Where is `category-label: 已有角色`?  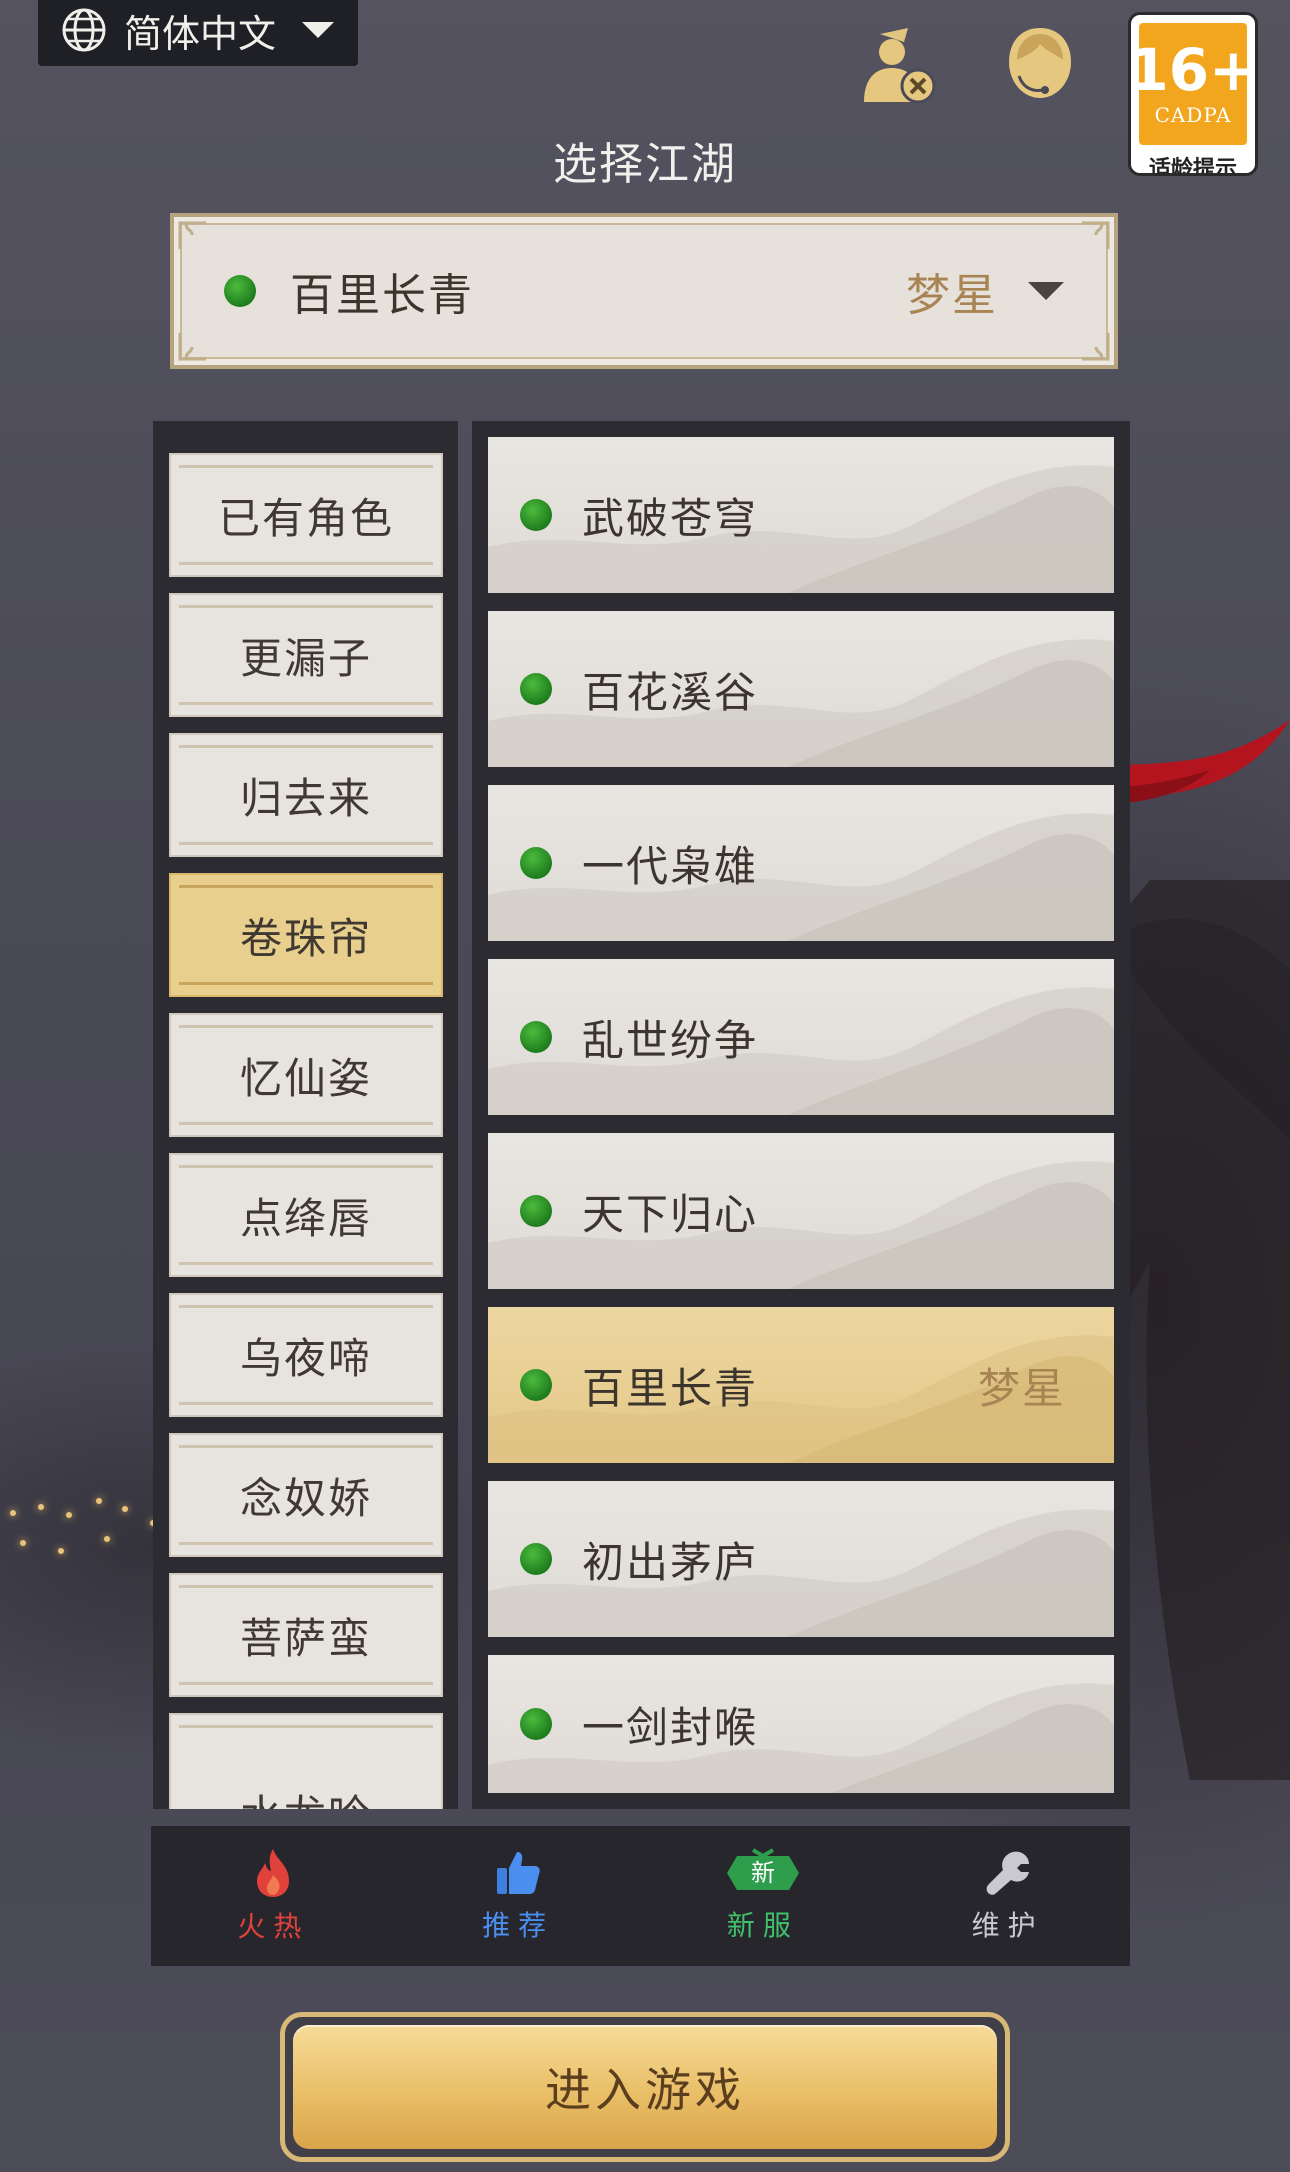 category-label: 已有角色 is located at coordinates (305, 518).